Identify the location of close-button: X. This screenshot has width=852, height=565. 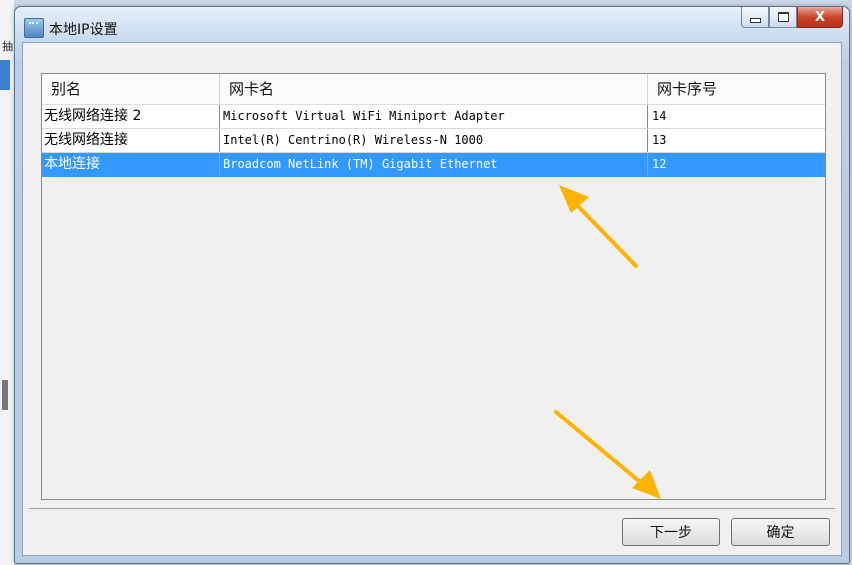
(820, 17).